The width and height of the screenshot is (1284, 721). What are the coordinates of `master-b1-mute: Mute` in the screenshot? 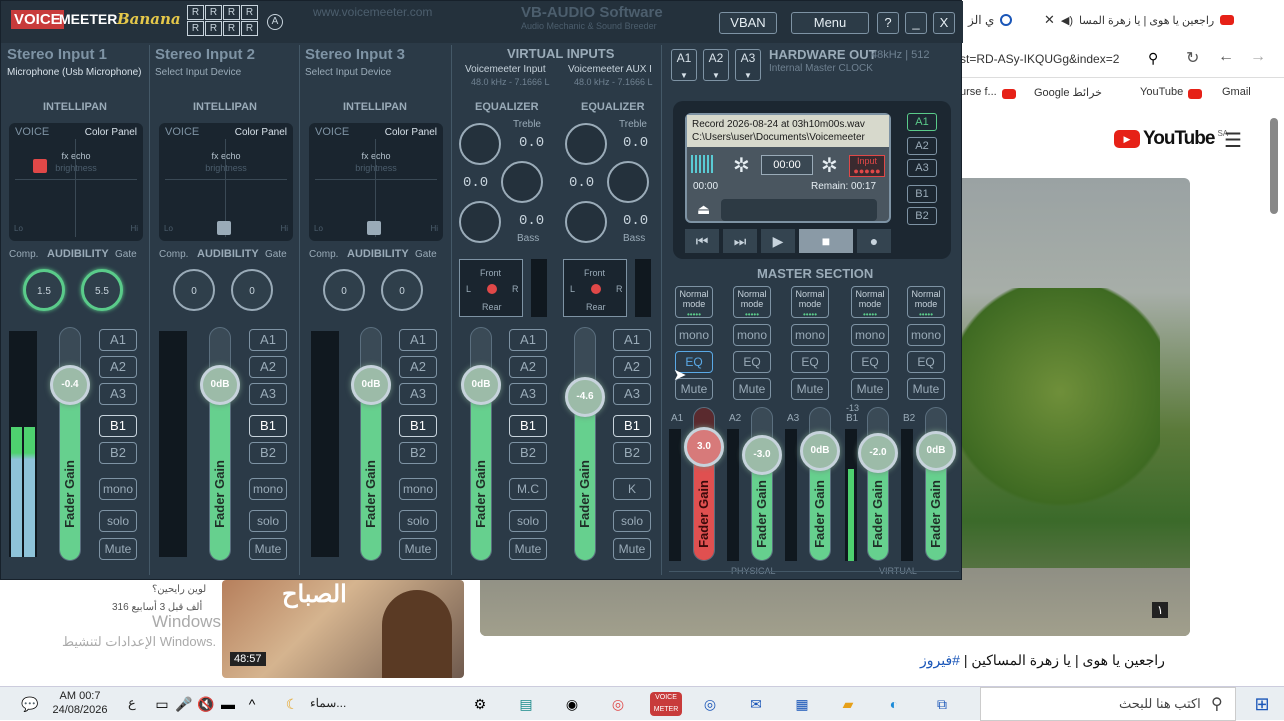 It's located at (870, 389).